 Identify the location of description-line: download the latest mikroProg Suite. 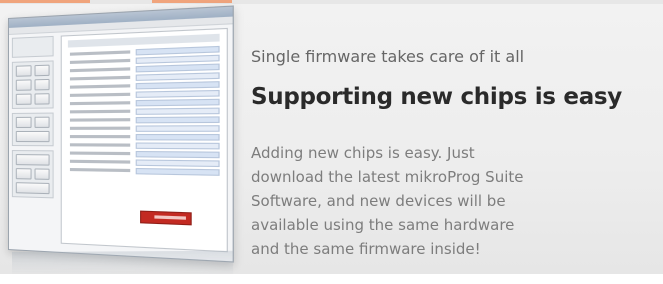
(387, 177).